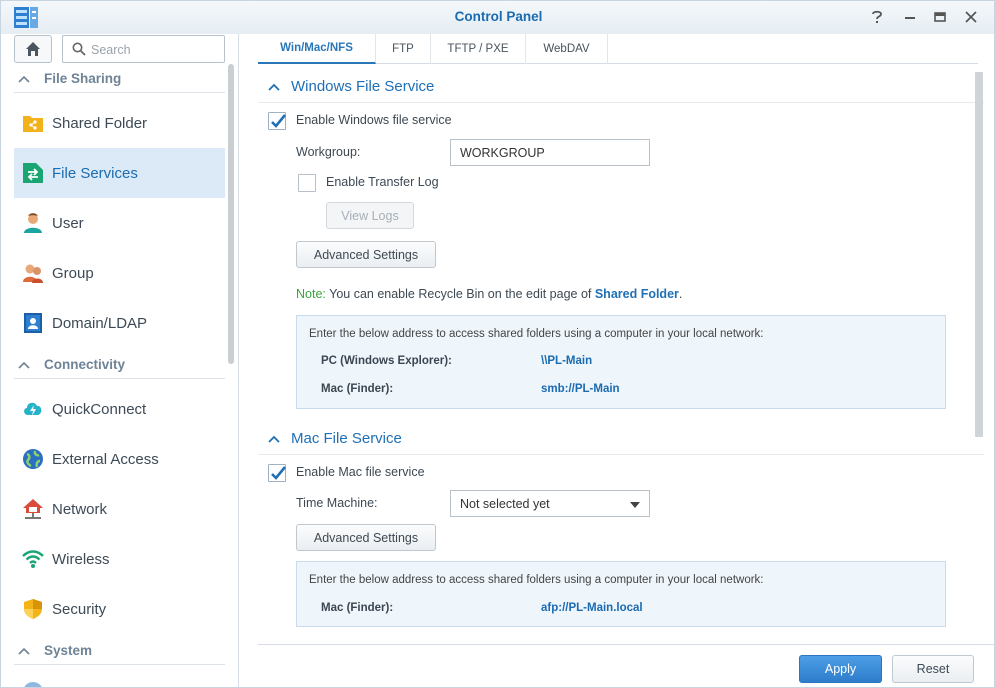 Image resolution: width=995 pixels, height=688 pixels. I want to click on sidebar-item-external-access: External Access, so click(119, 459).